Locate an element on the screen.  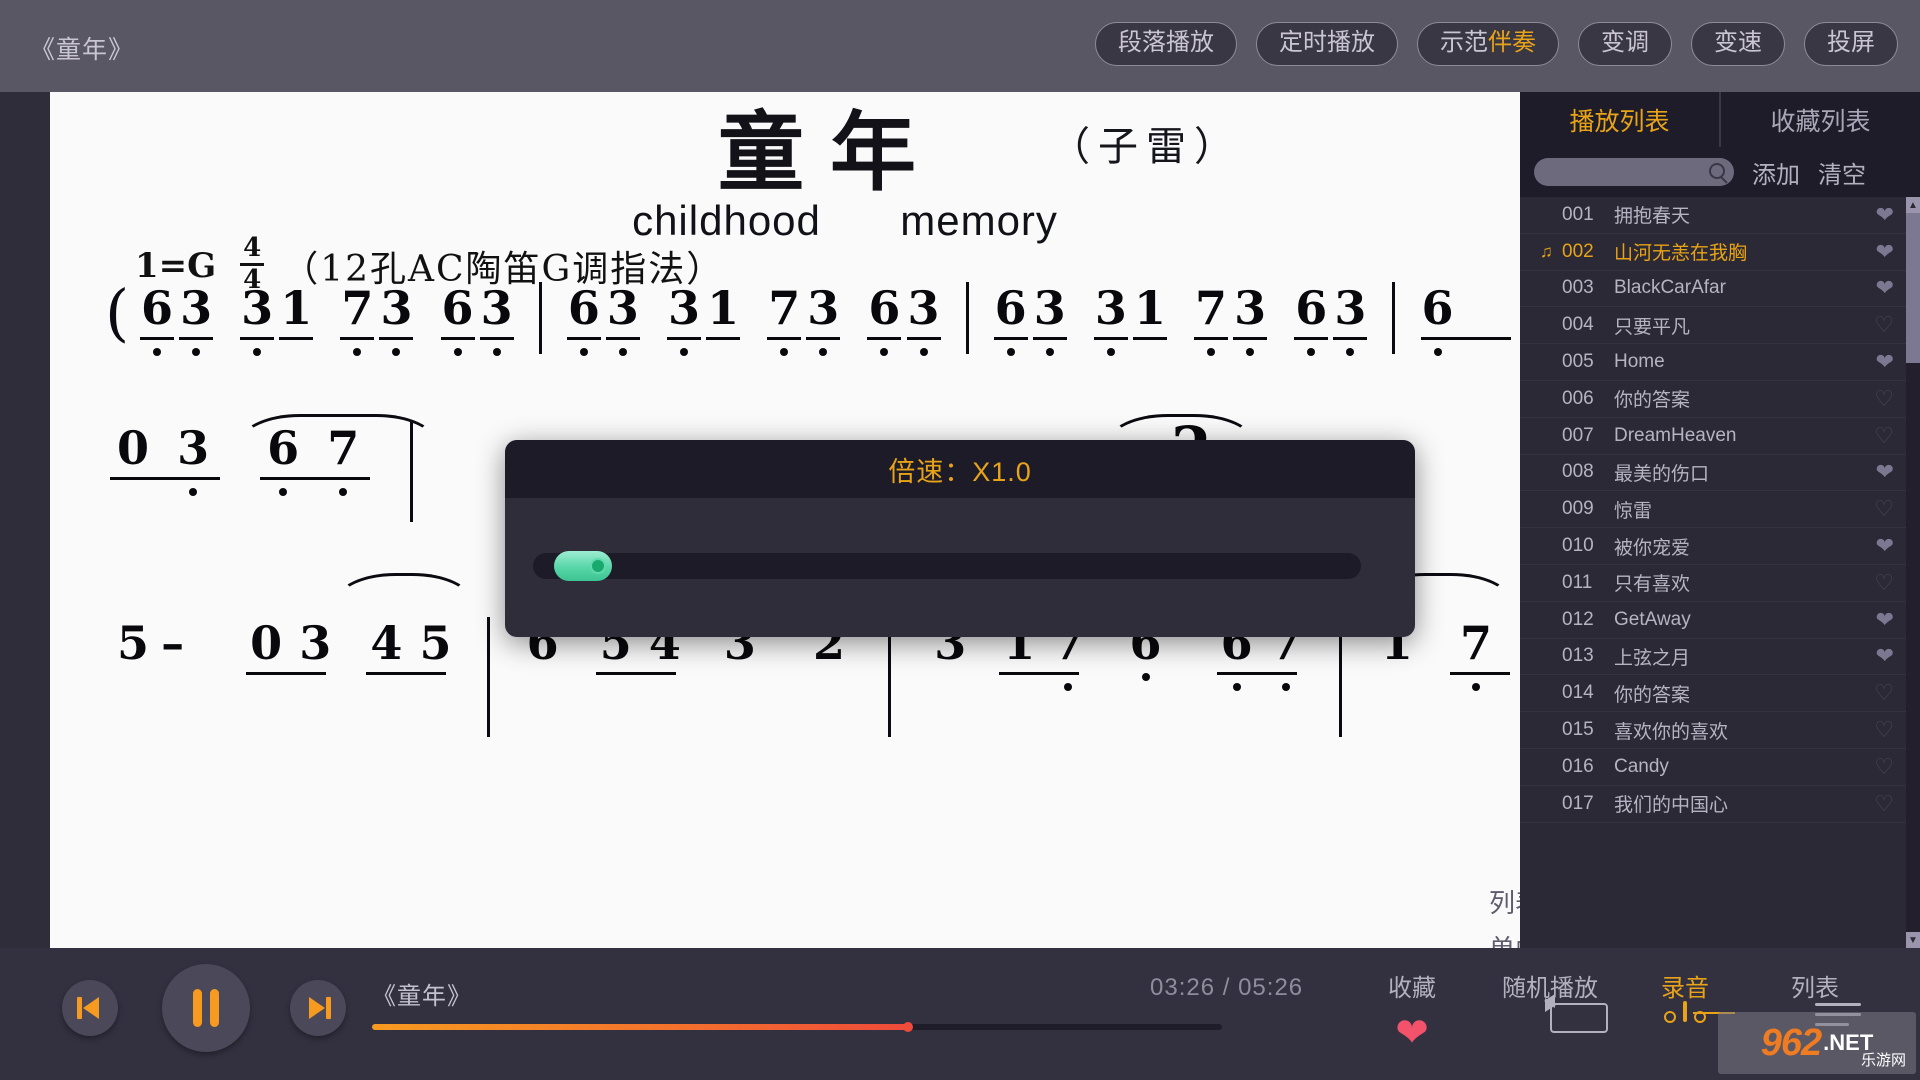
search-input is located at coordinates (1634, 172).